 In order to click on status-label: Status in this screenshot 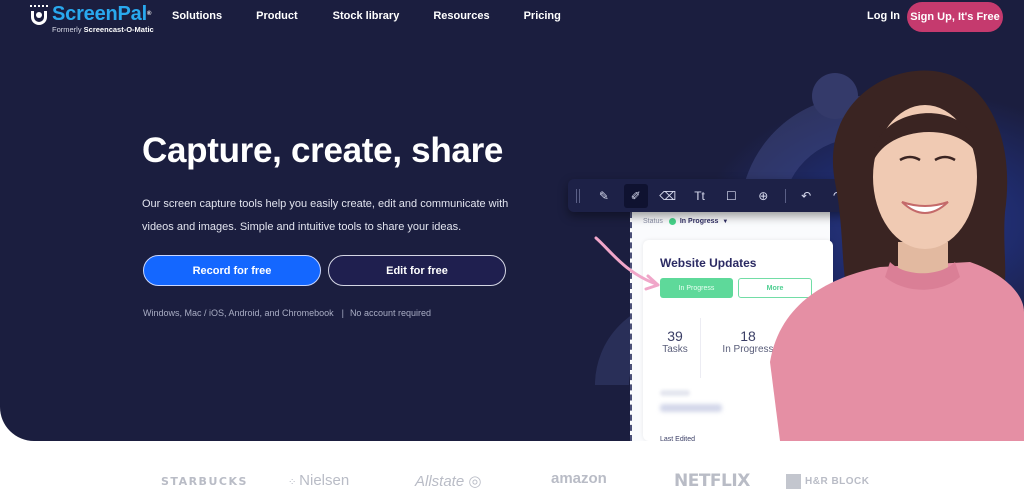, I will do `click(653, 221)`.